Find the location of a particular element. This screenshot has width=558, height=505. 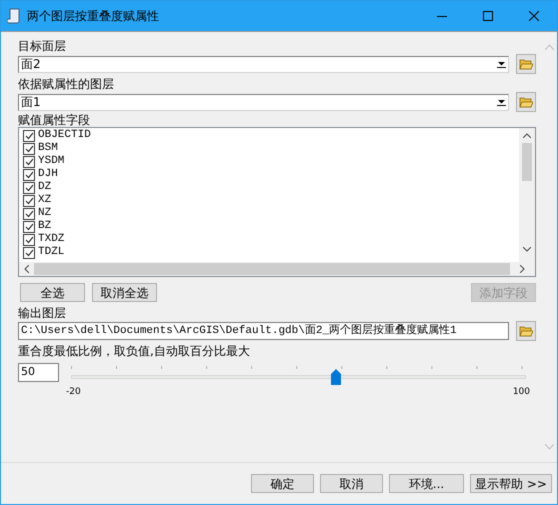

dialog-button: 显示帮助 >> is located at coordinates (511, 483).